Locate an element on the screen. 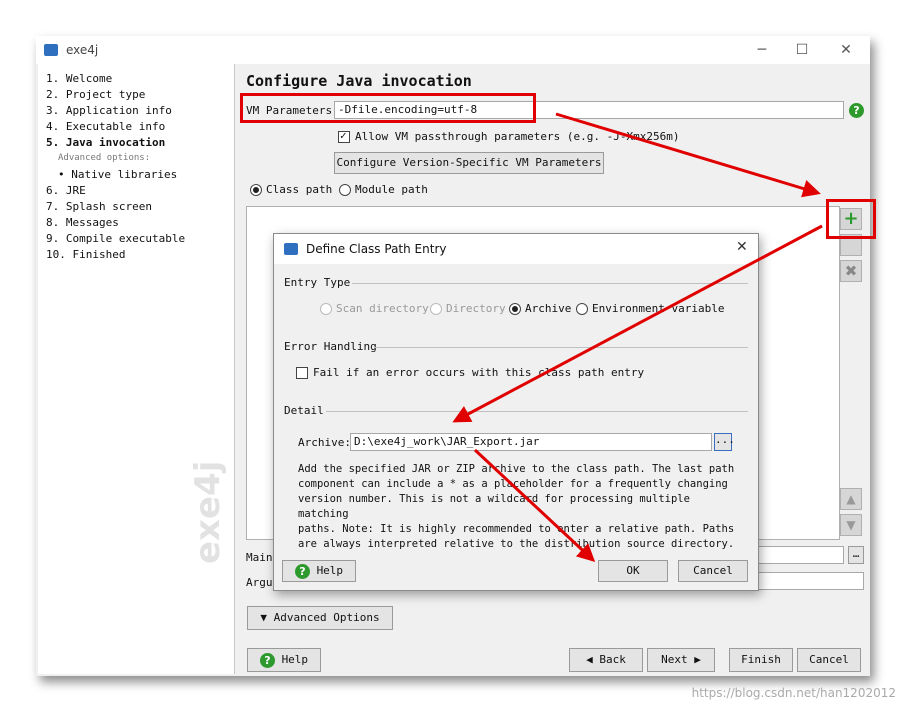 Image resolution: width=906 pixels, height=713 pixels. environment-variable-label: Environment variable is located at coordinates (658, 308).